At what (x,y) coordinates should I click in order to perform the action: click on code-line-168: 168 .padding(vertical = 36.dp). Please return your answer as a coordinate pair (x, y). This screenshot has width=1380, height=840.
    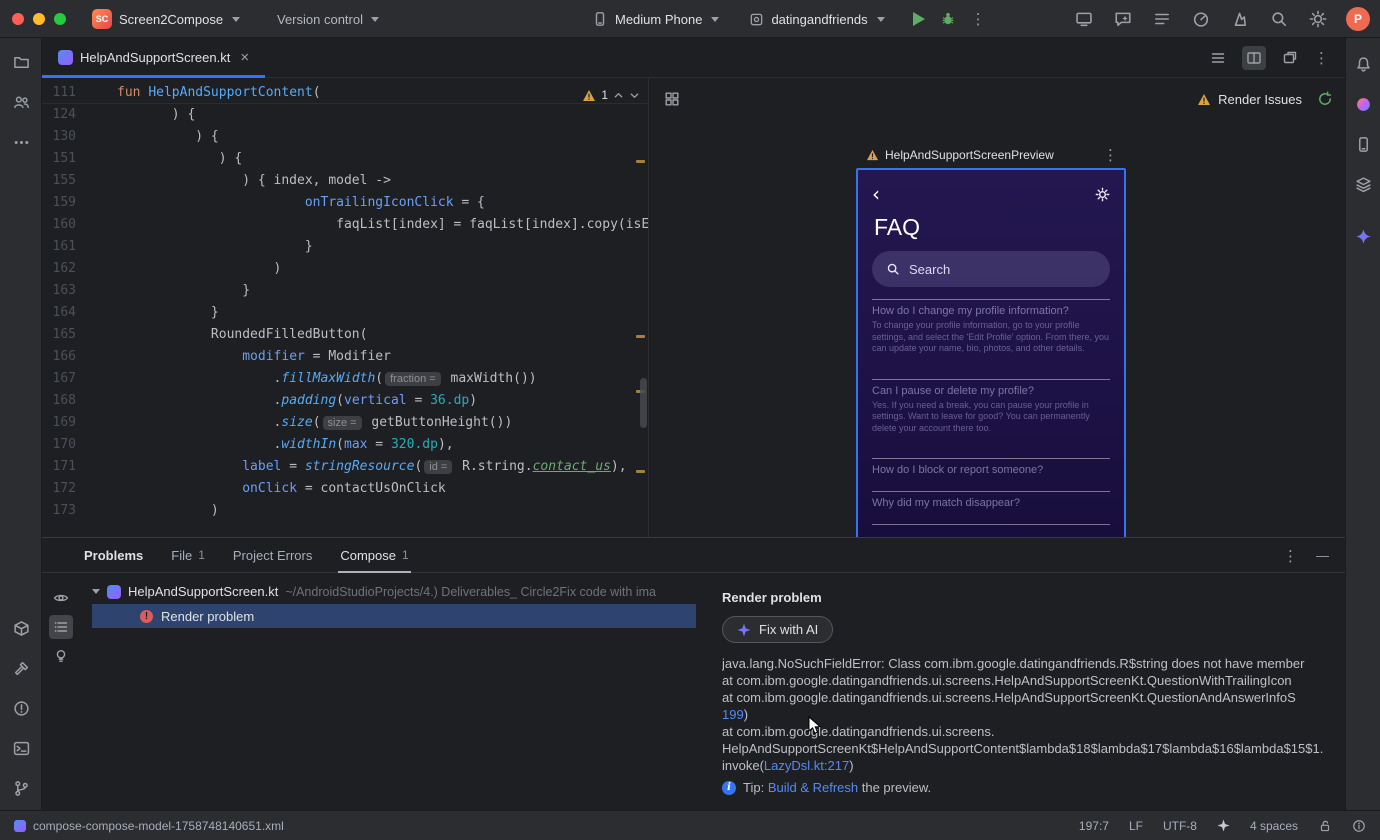
    Looking at the image, I should click on (345, 401).